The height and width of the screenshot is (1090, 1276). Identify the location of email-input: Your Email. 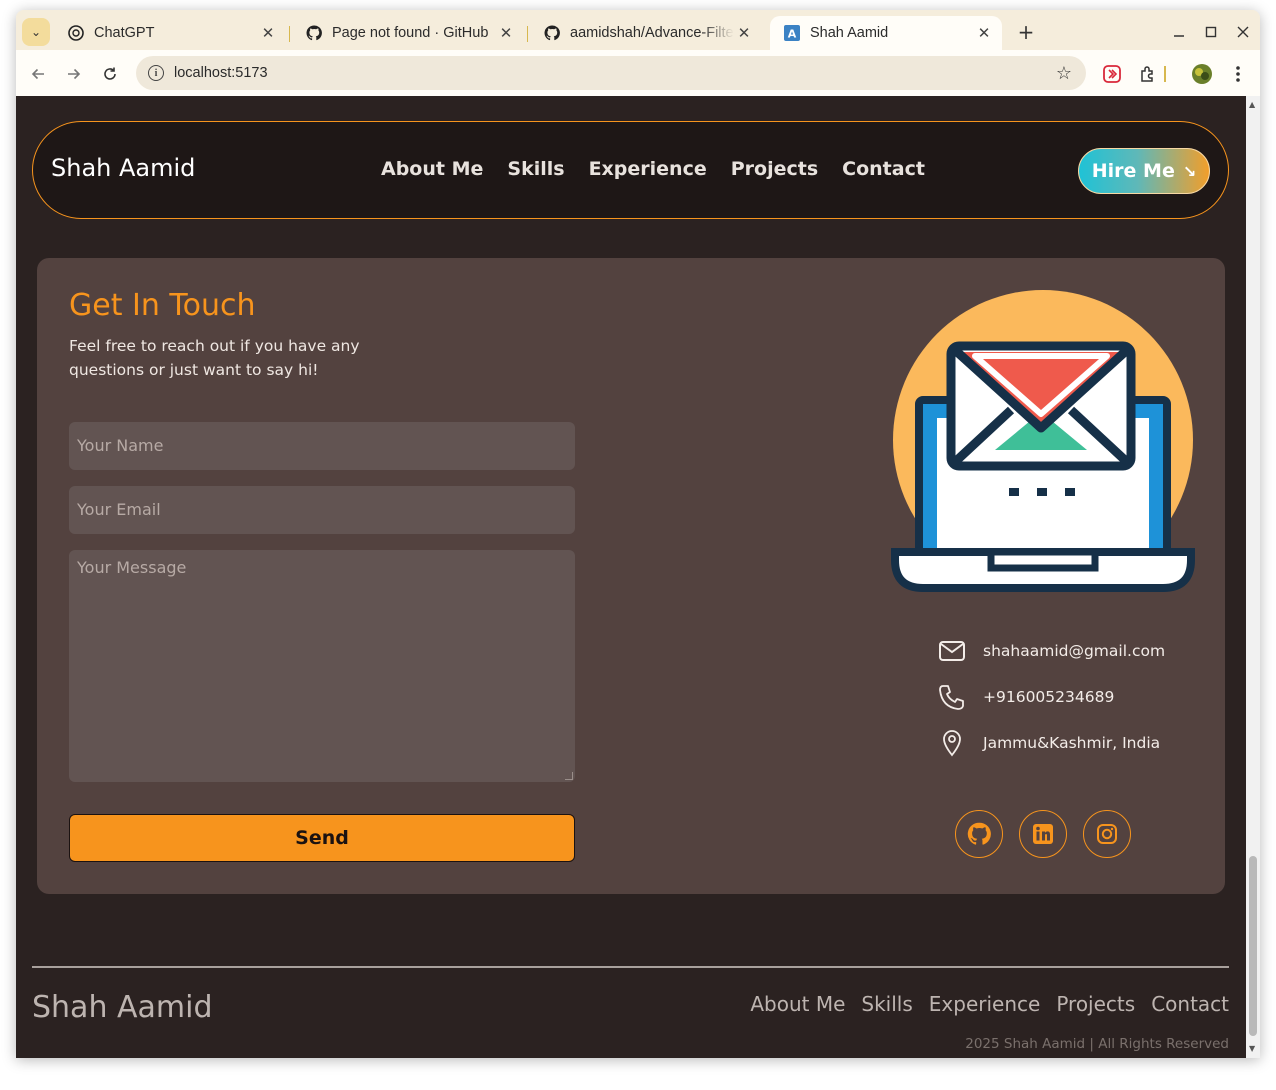
(322, 510).